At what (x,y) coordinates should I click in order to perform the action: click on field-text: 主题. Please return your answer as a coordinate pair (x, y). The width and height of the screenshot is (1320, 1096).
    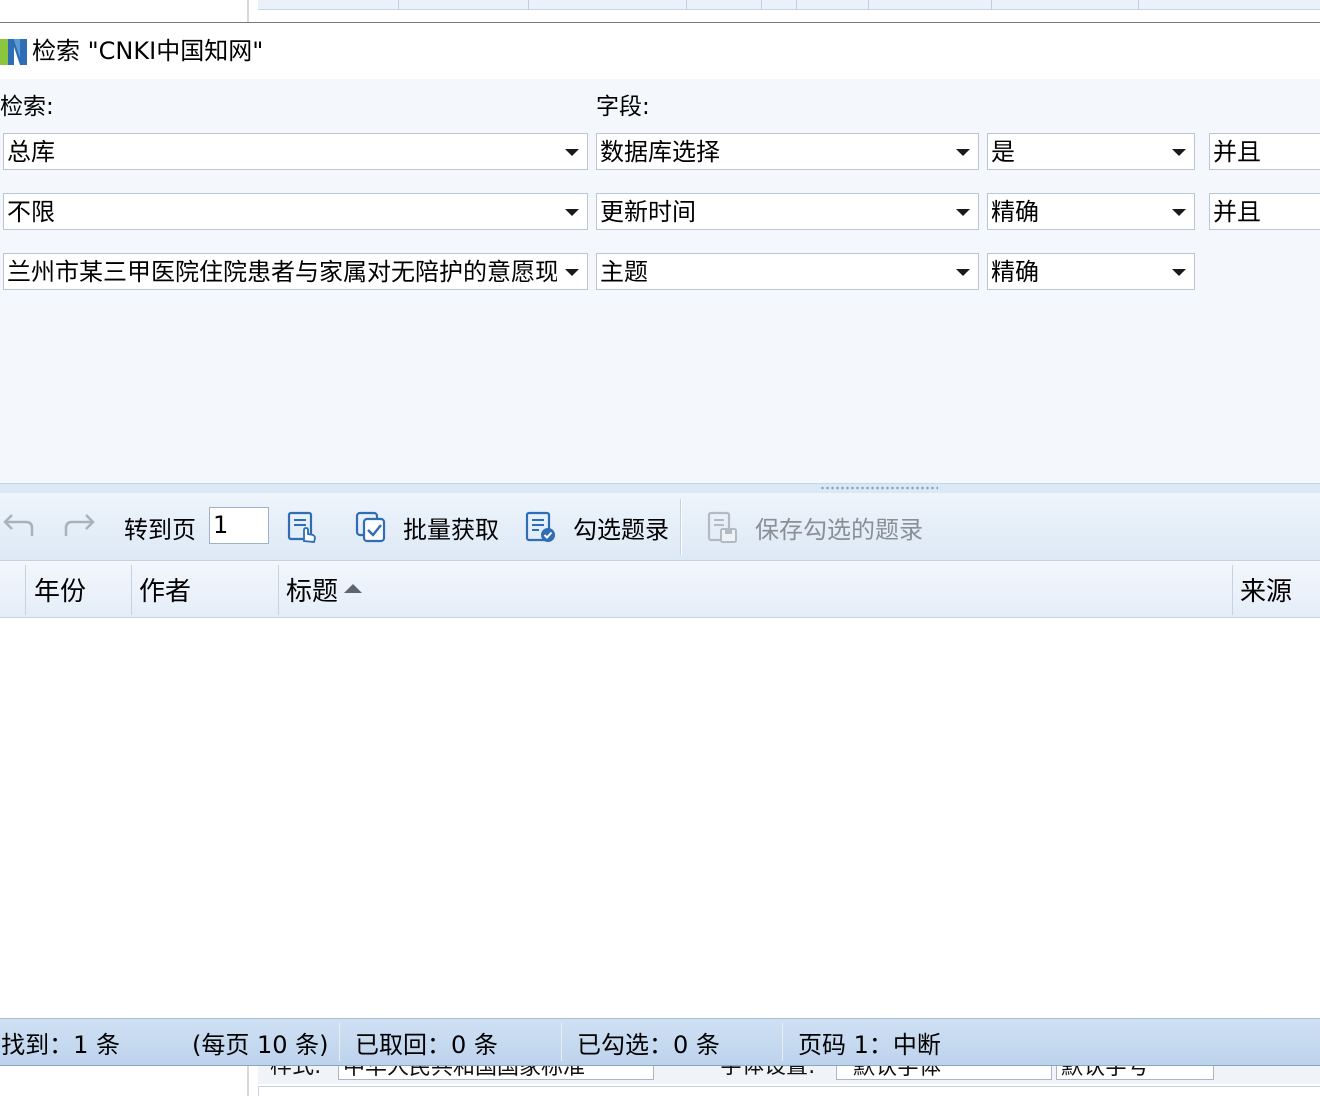
    Looking at the image, I should click on (624, 272).